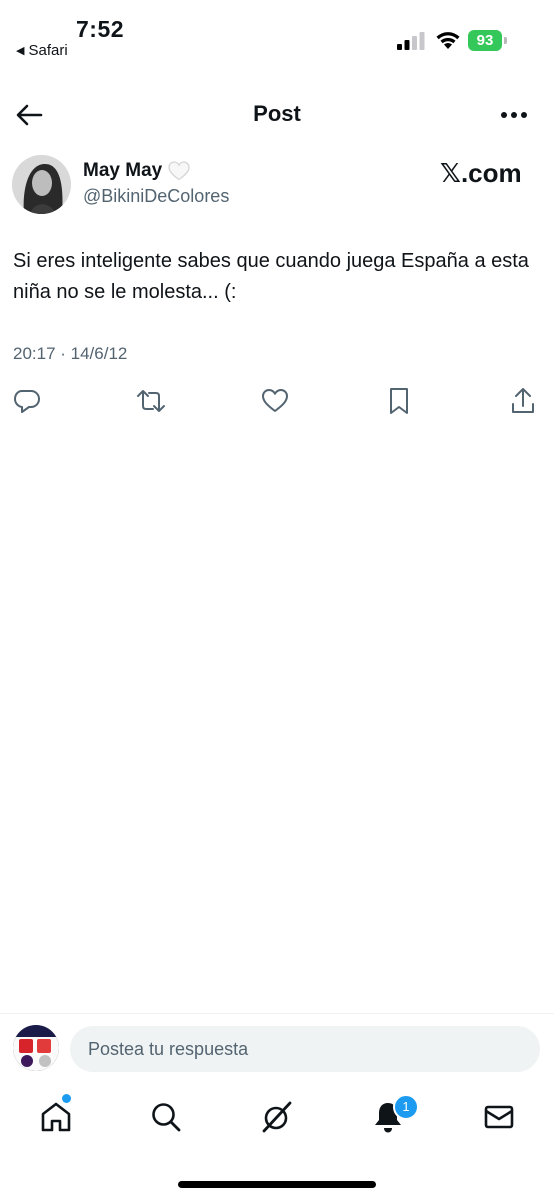 This screenshot has height=1200, width=554. I want to click on like-button, so click(275, 401).